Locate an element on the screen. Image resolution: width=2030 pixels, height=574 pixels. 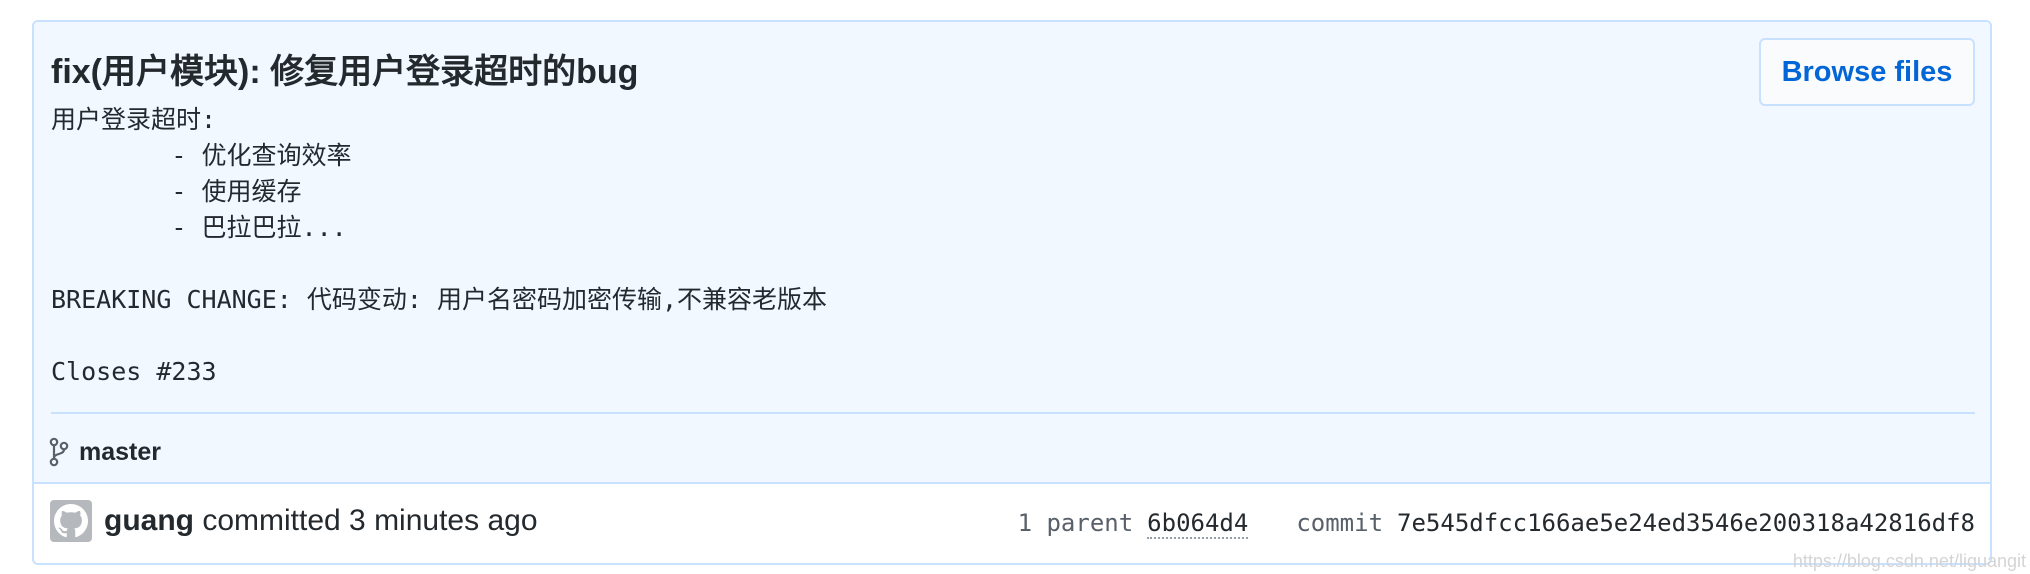
github-mark-icon is located at coordinates (71, 521).